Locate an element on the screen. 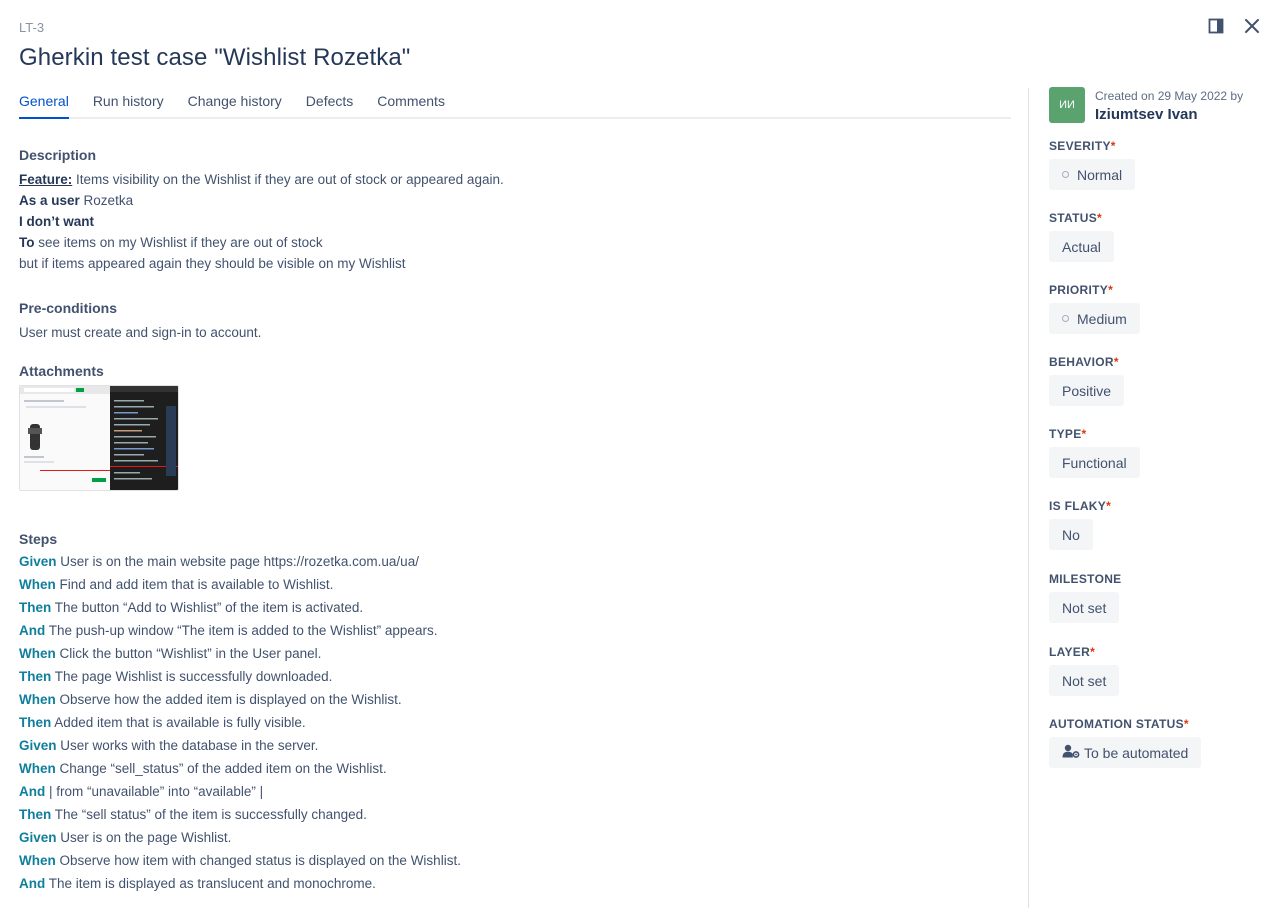  description-label: Description is located at coordinates (58, 155).